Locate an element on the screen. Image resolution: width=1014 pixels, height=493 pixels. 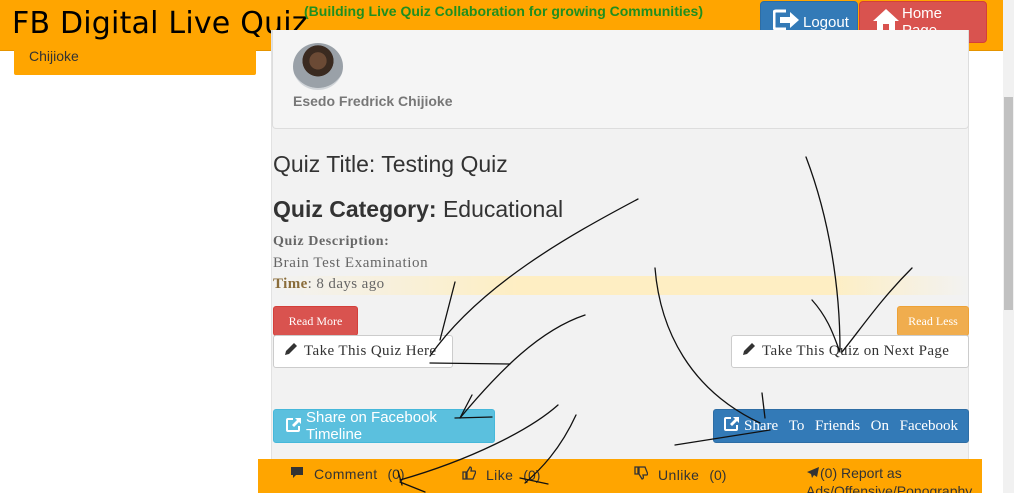
report-button: (0) Report as Ads/Offensive/Ponography is located at coordinates (893, 479).